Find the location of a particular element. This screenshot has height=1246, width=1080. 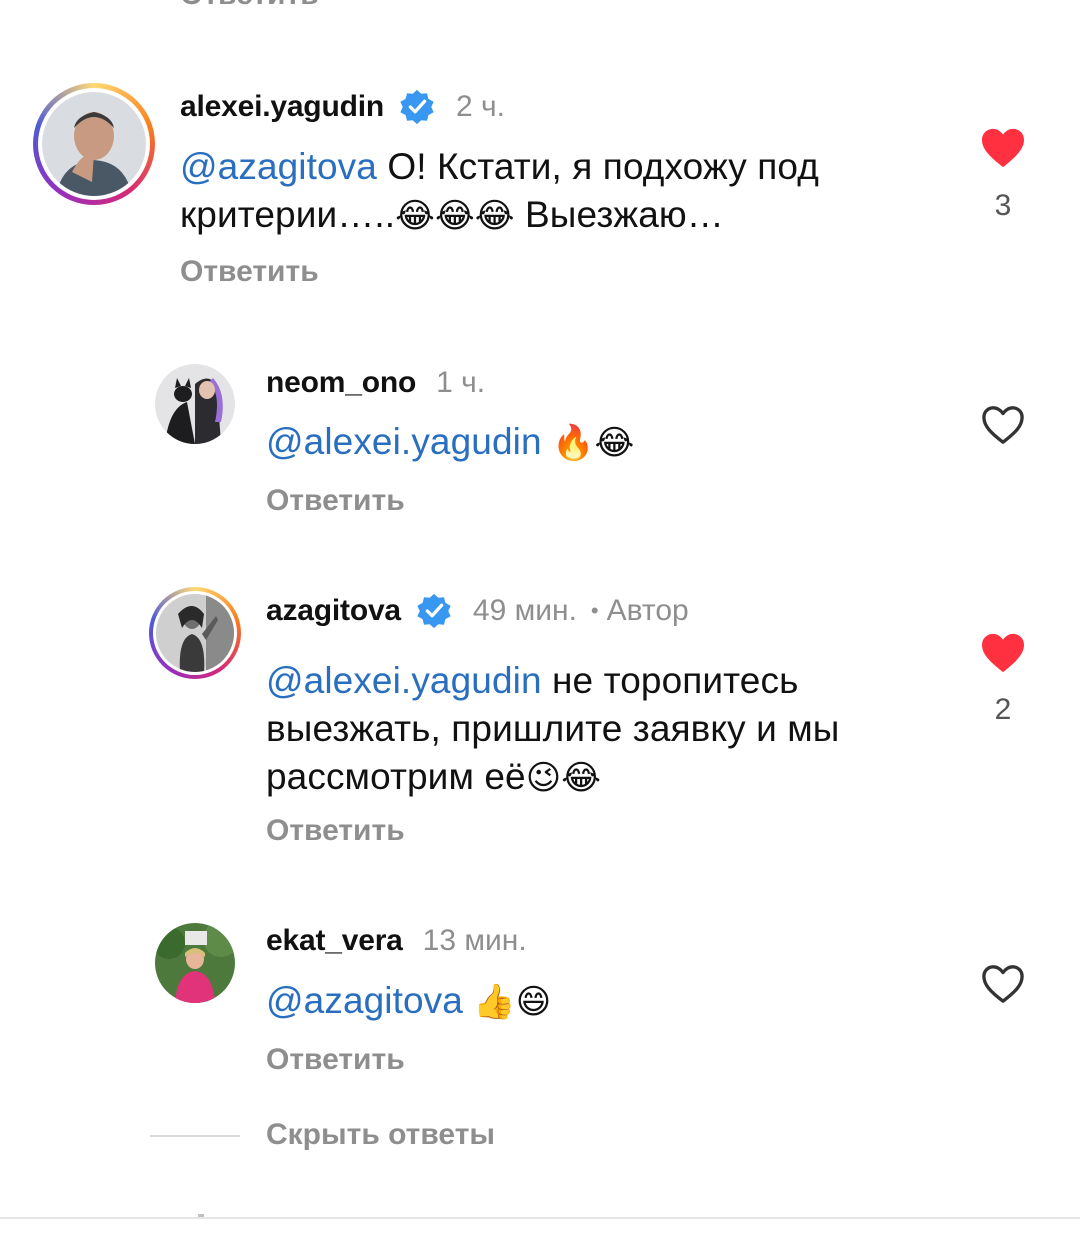

bottom-tick is located at coordinates (201, 1215).